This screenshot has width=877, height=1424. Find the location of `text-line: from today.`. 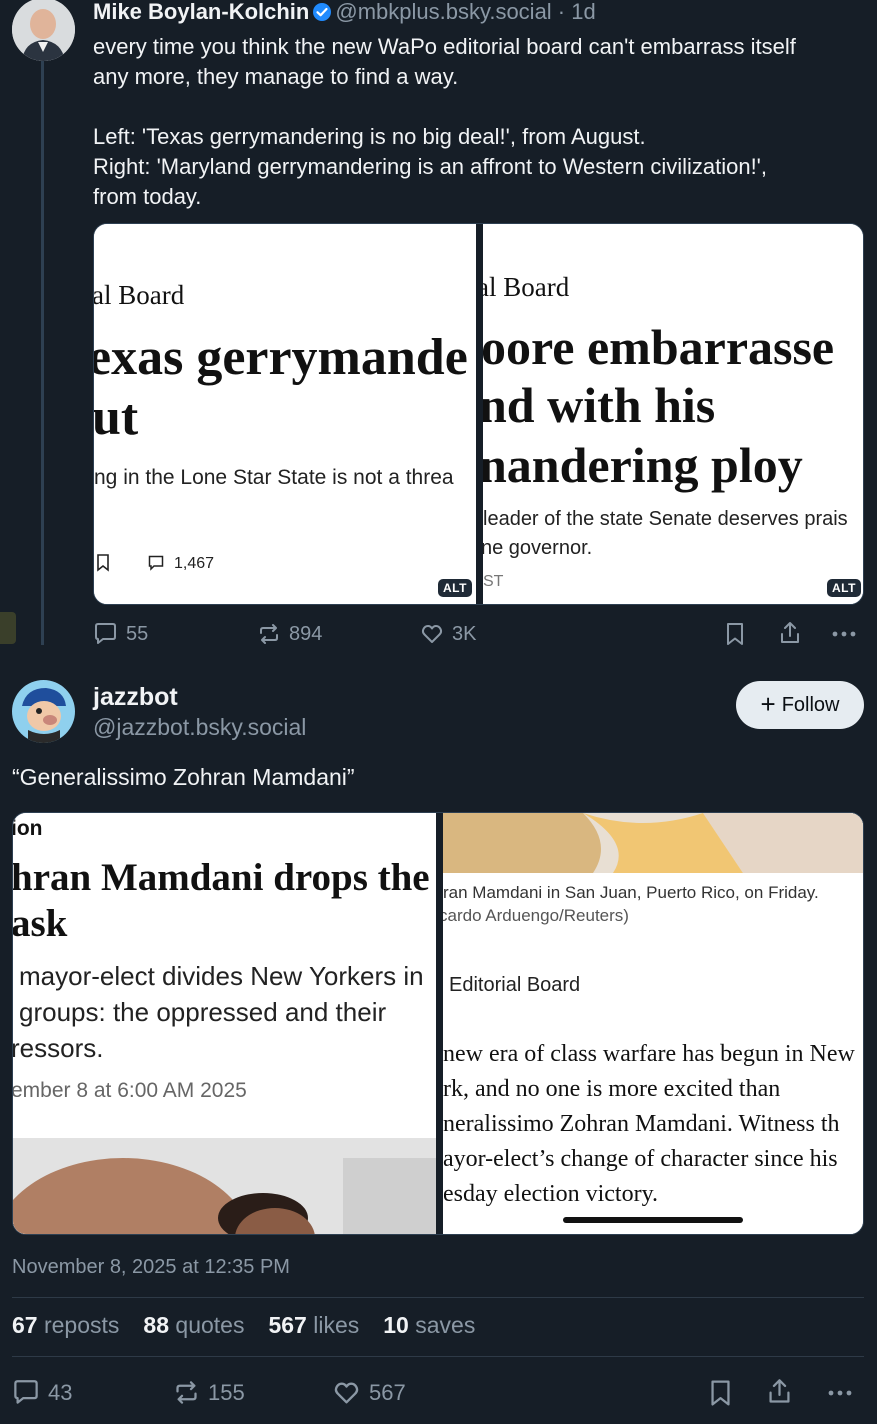

text-line: from today. is located at coordinates (147, 196).